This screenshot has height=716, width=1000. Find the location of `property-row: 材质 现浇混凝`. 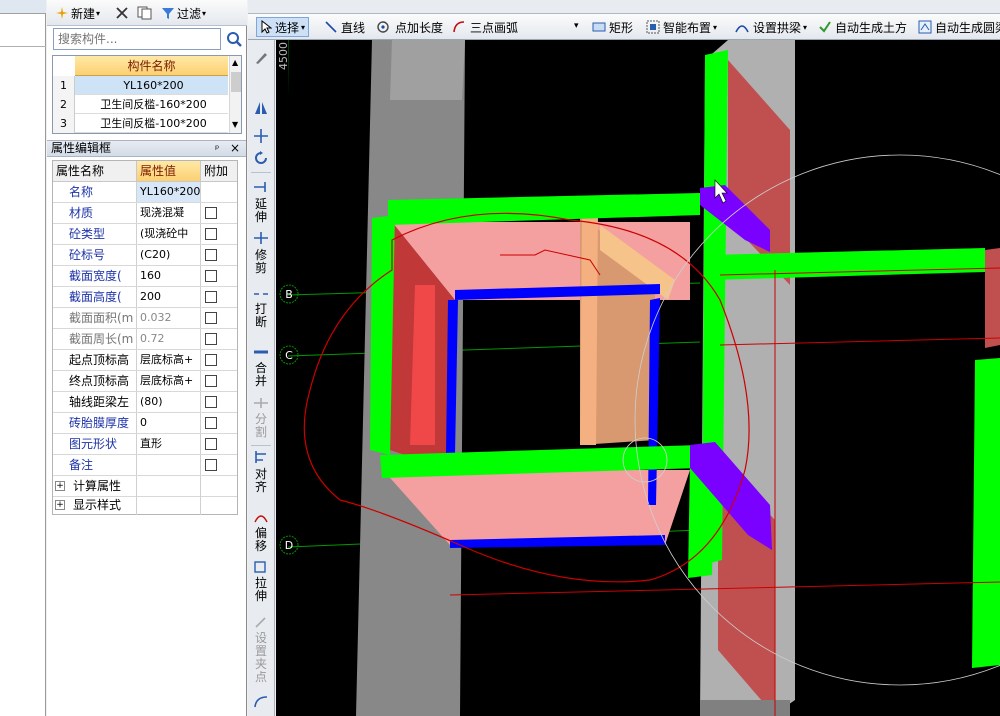

property-row: 材质 现浇混凝 is located at coordinates (145, 213).